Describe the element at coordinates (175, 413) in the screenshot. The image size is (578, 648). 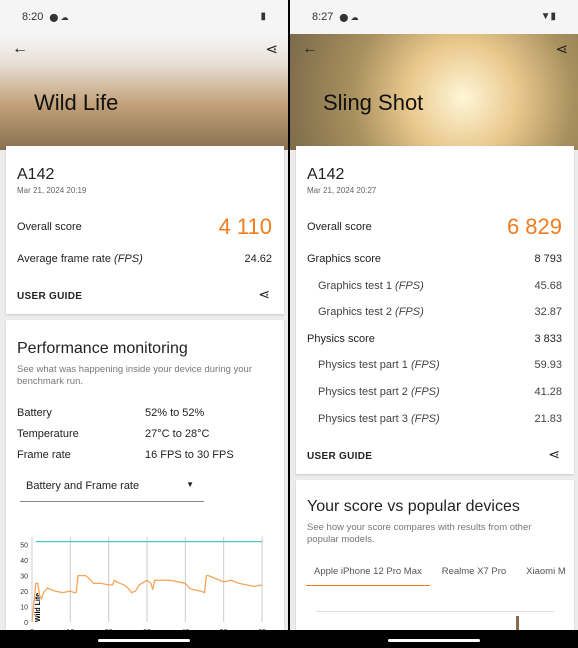
I see `value: 52% to 52%` at that location.